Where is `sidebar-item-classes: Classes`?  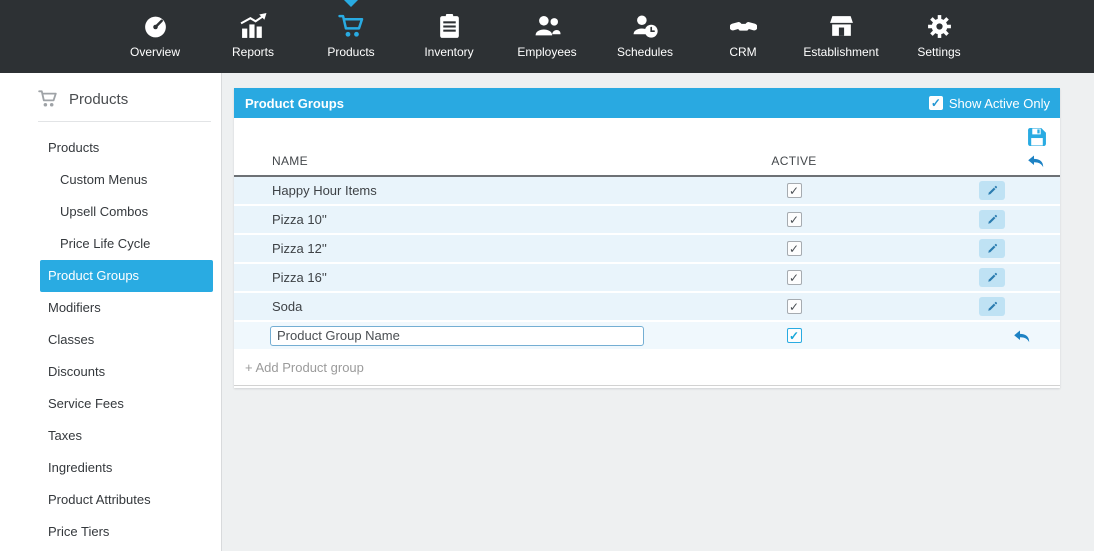
sidebar-item-classes: Classes is located at coordinates (110, 340).